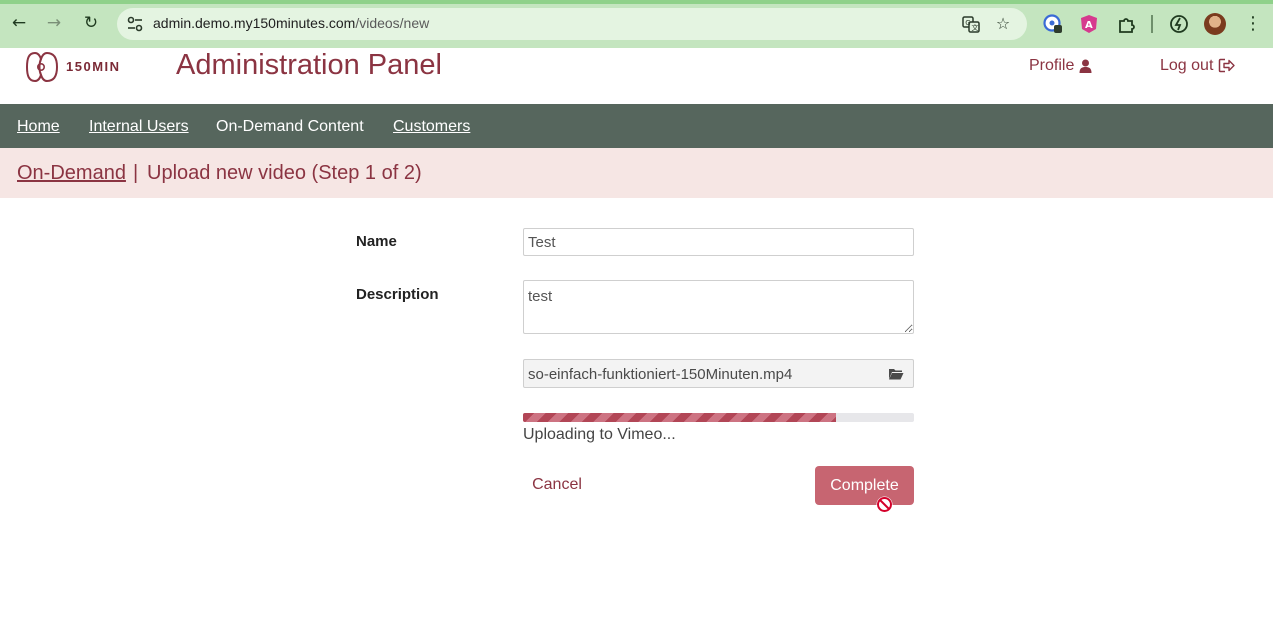  I want to click on upload-progress-fill, so click(679, 417).